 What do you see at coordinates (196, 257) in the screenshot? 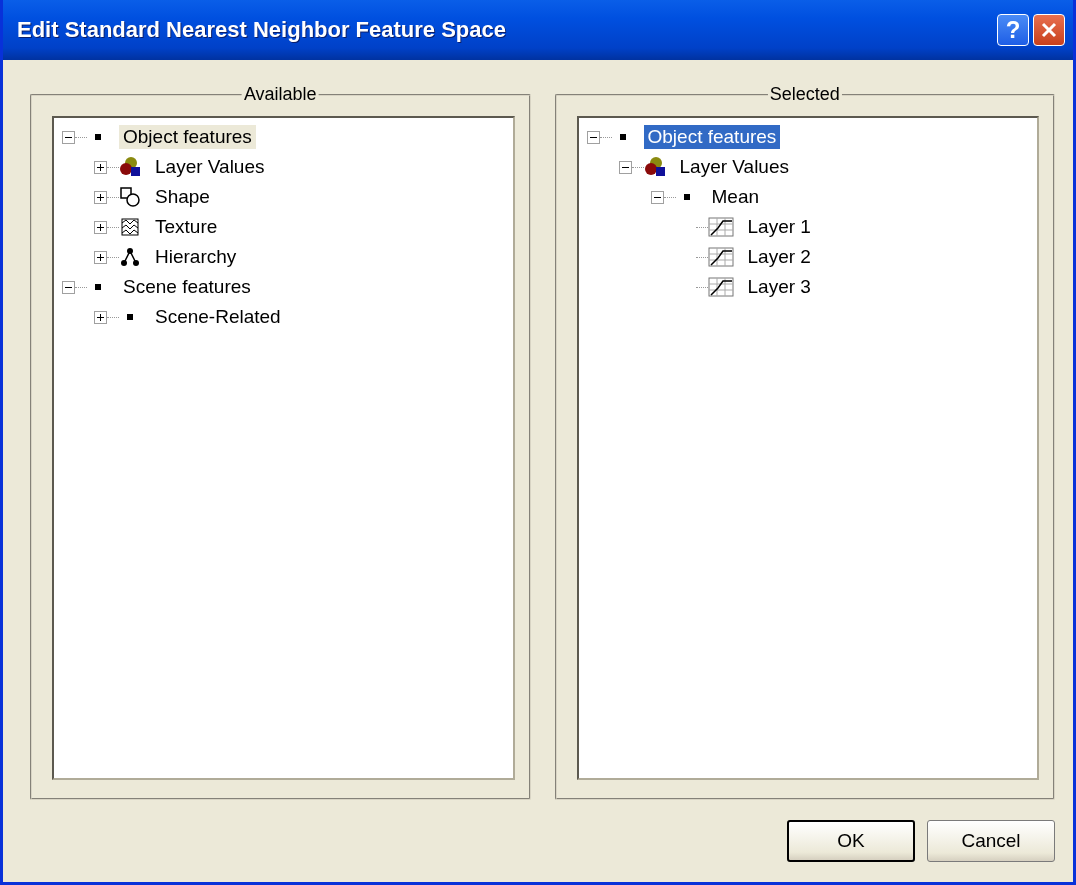
I see `tree-item: Hierarchy` at bounding box center [196, 257].